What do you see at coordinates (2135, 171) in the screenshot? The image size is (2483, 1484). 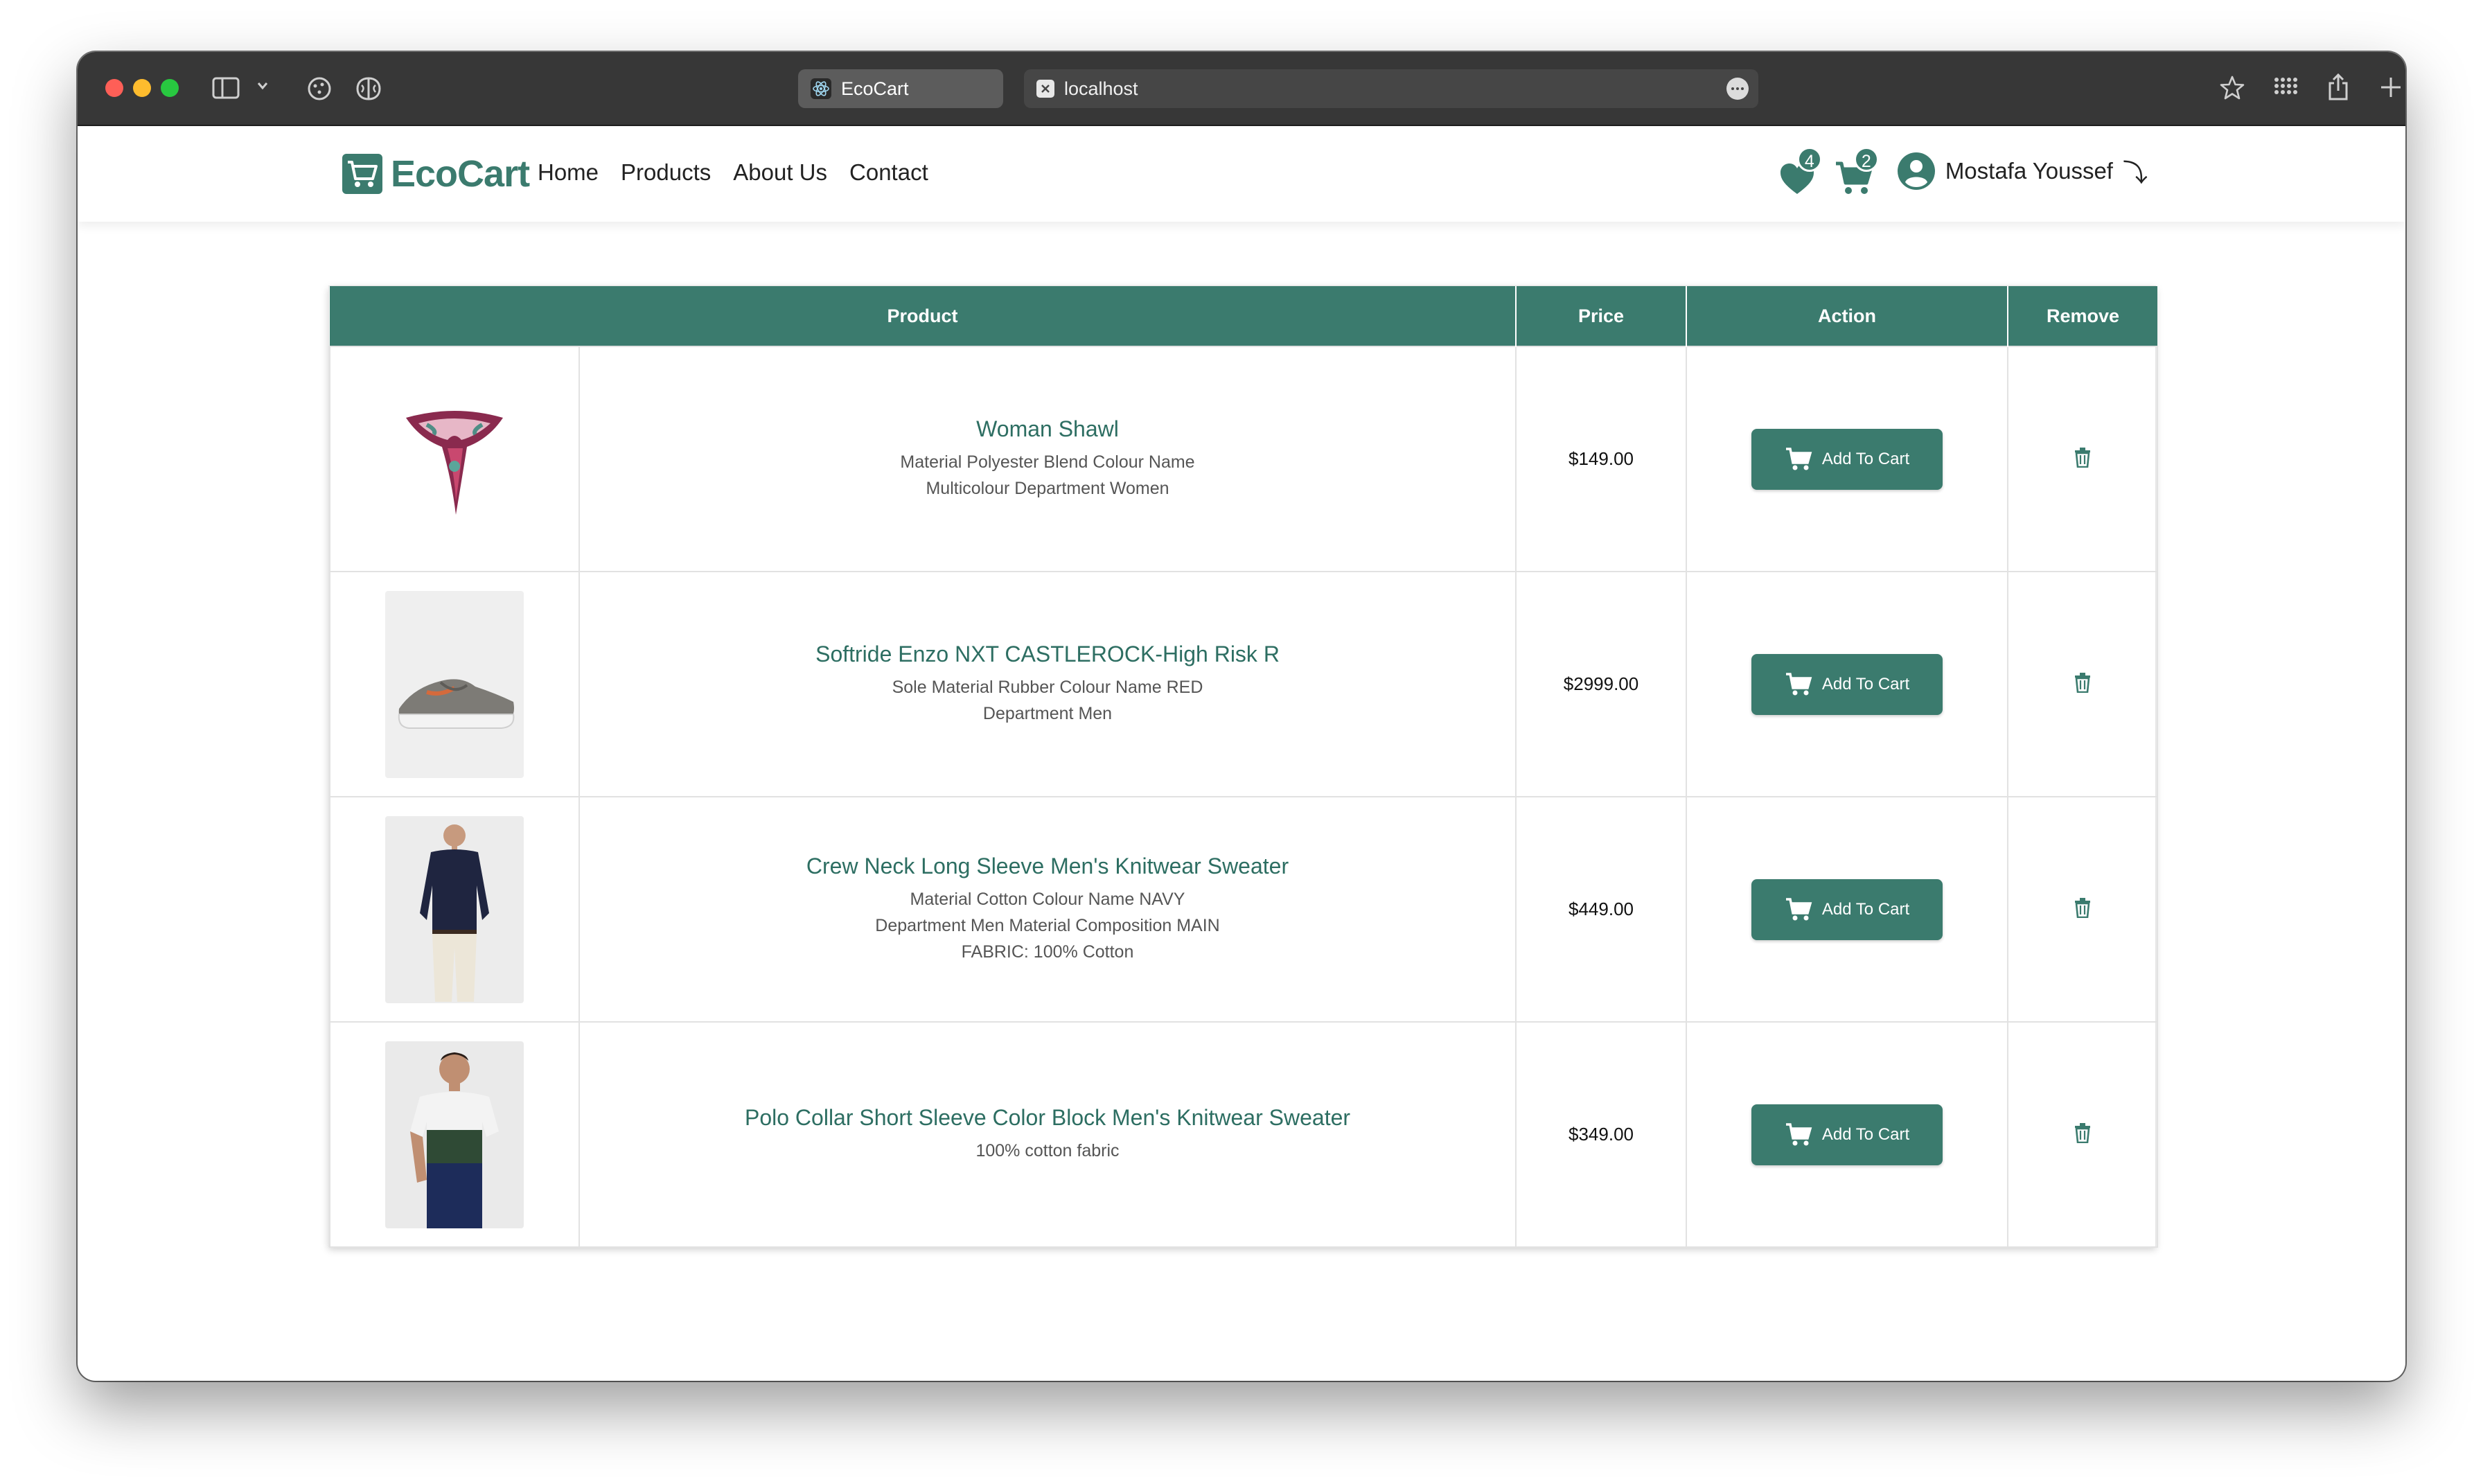 I see `logout-arrow-icon: ⤵` at bounding box center [2135, 171].